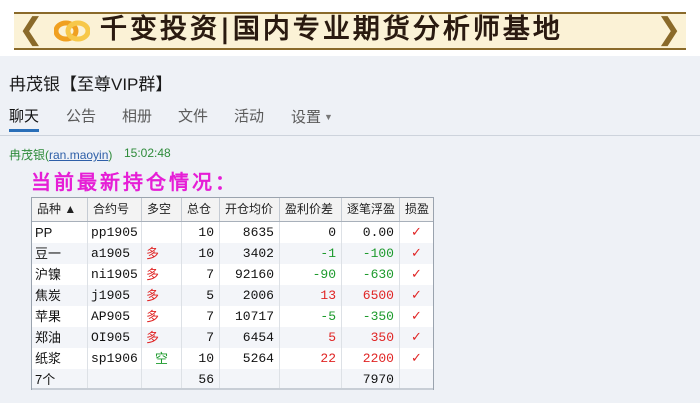 The height and width of the screenshot is (403, 700). I want to click on open-price-cell: 2006, so click(250, 295).